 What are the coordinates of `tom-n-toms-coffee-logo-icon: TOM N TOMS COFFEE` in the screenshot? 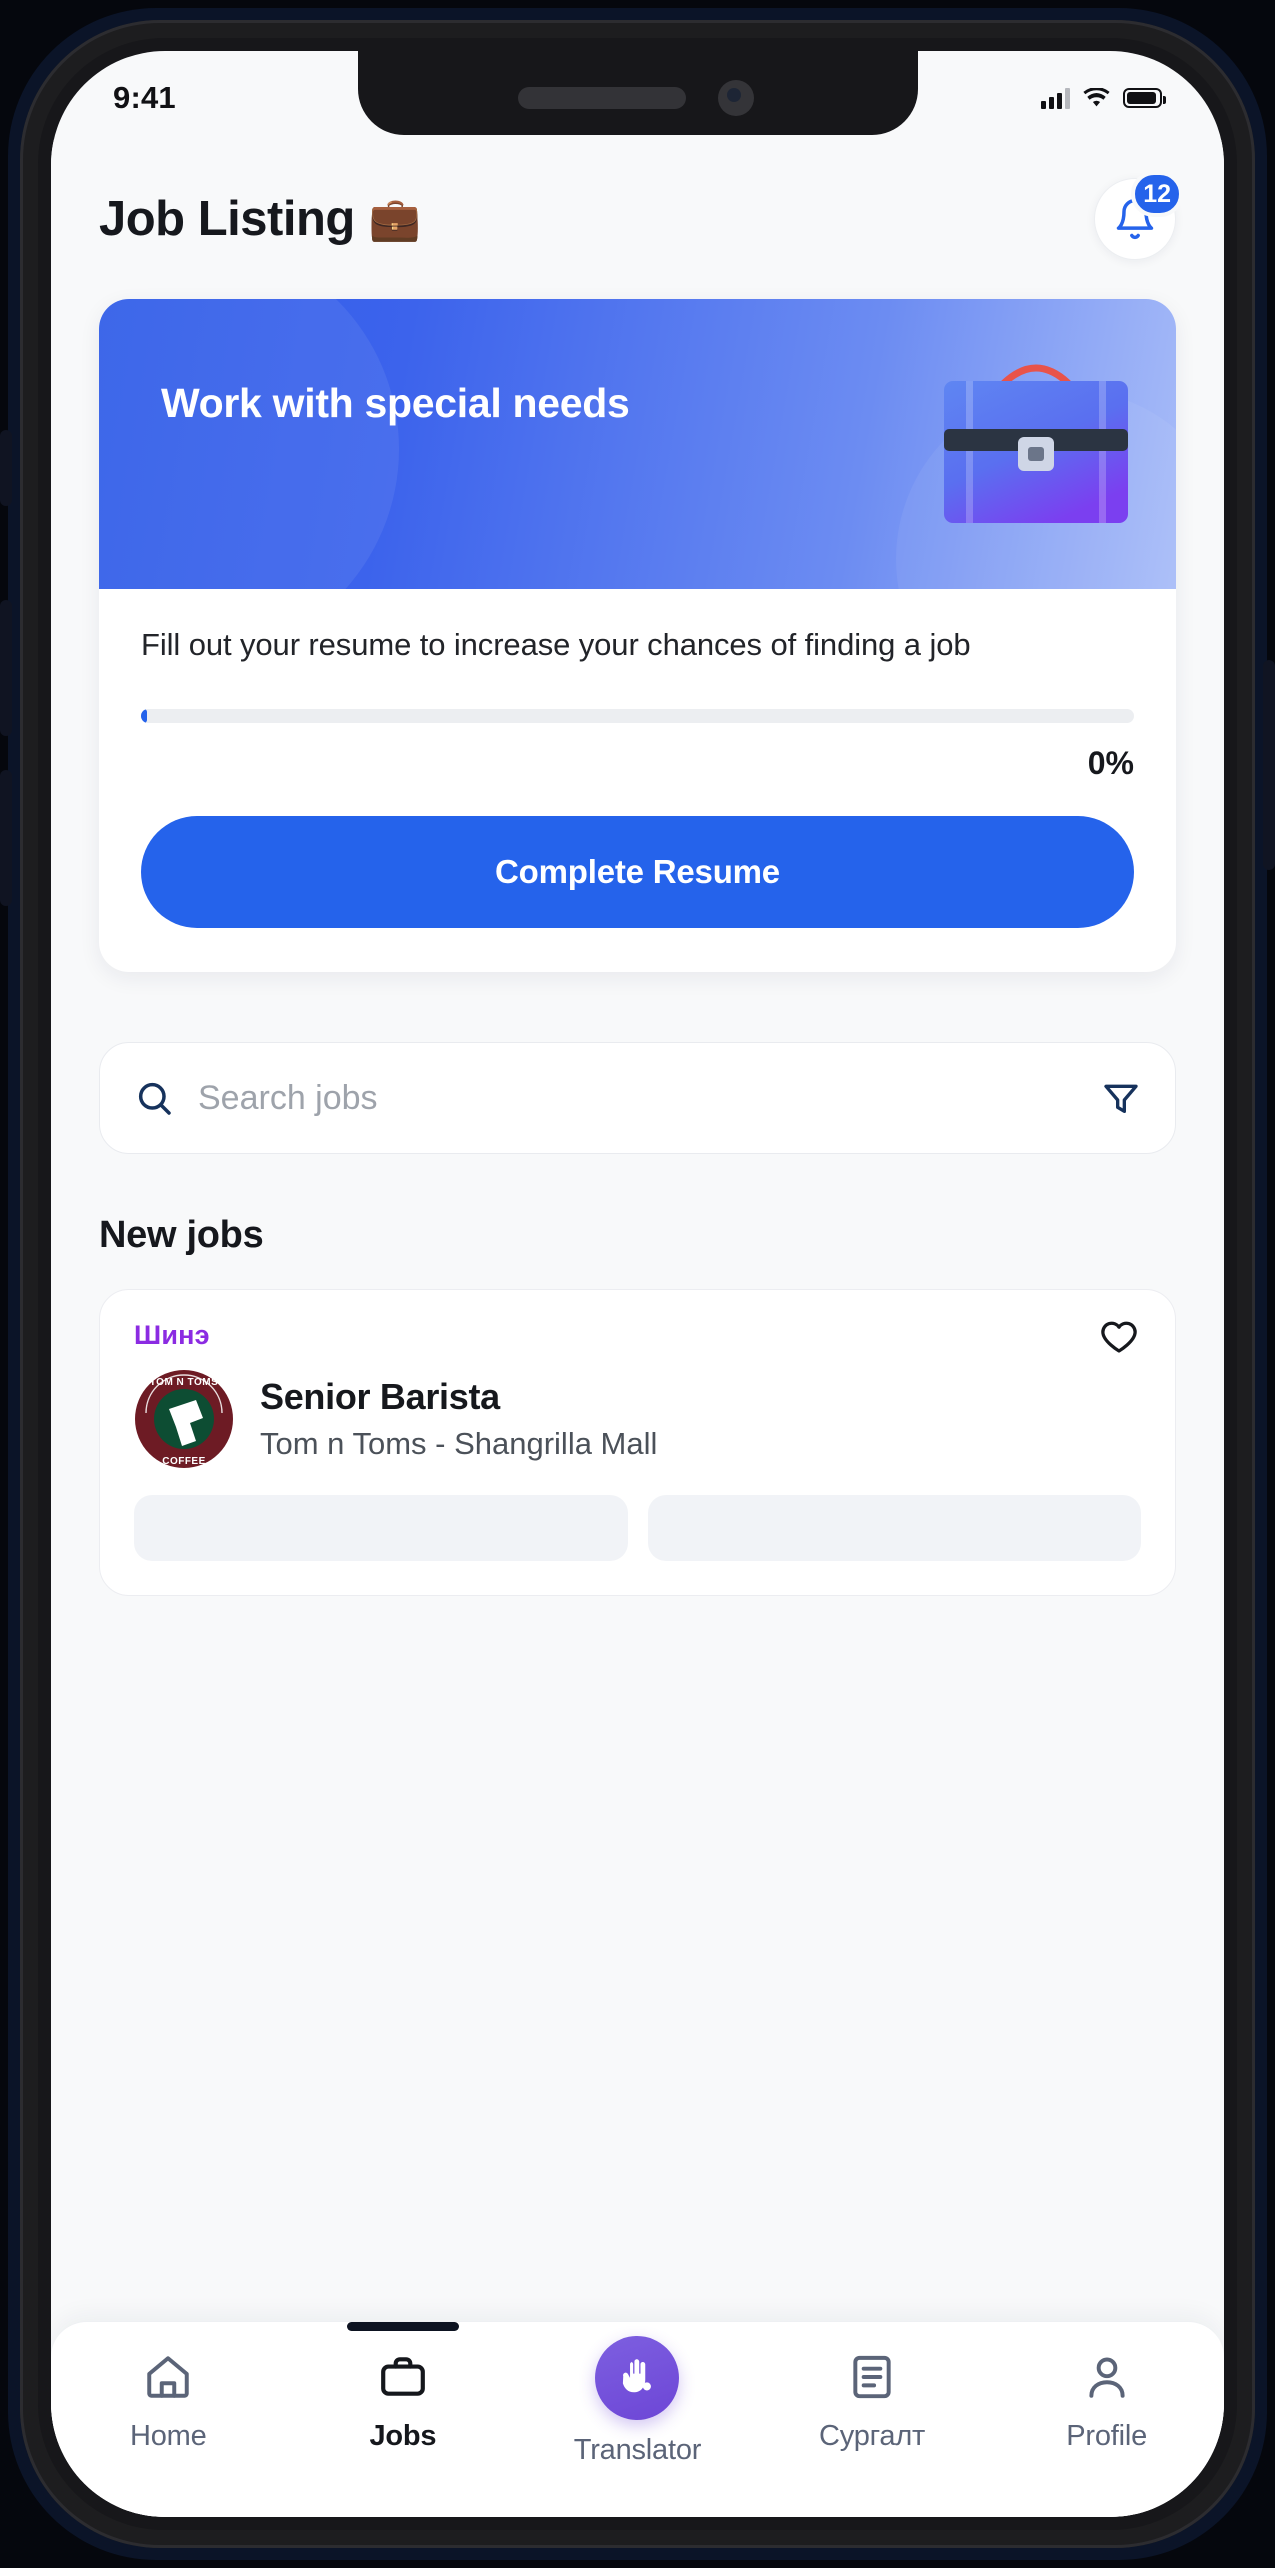 It's located at (184, 1419).